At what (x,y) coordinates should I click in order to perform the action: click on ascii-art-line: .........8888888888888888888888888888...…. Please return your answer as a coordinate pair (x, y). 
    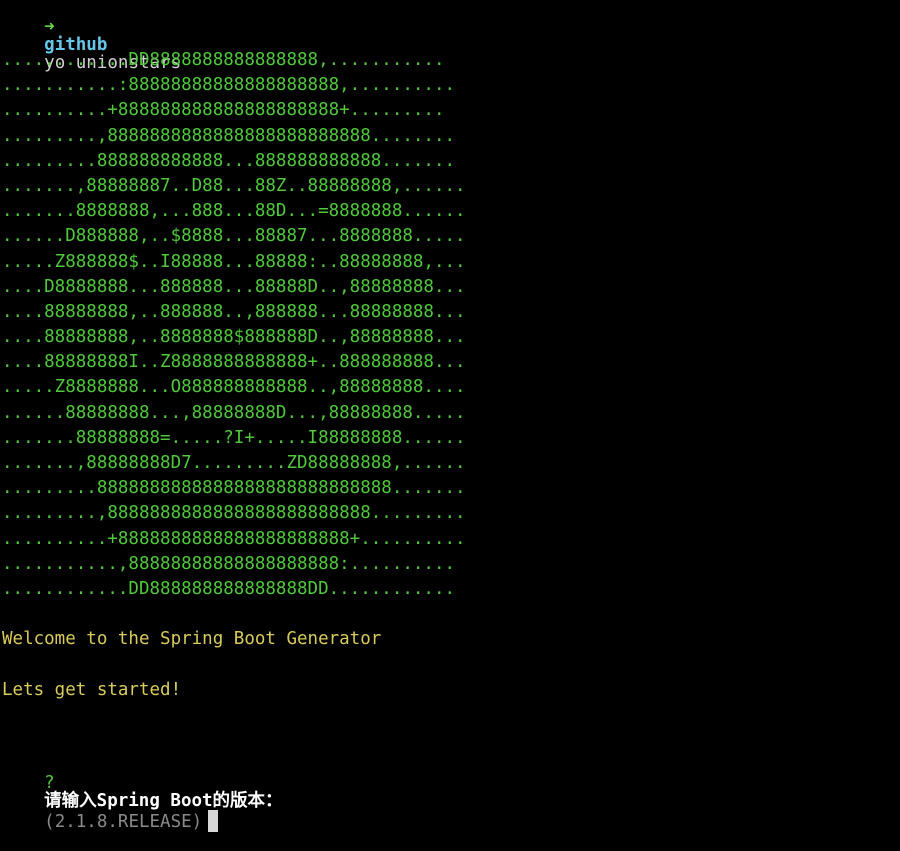
    Looking at the image, I should click on (234, 488).